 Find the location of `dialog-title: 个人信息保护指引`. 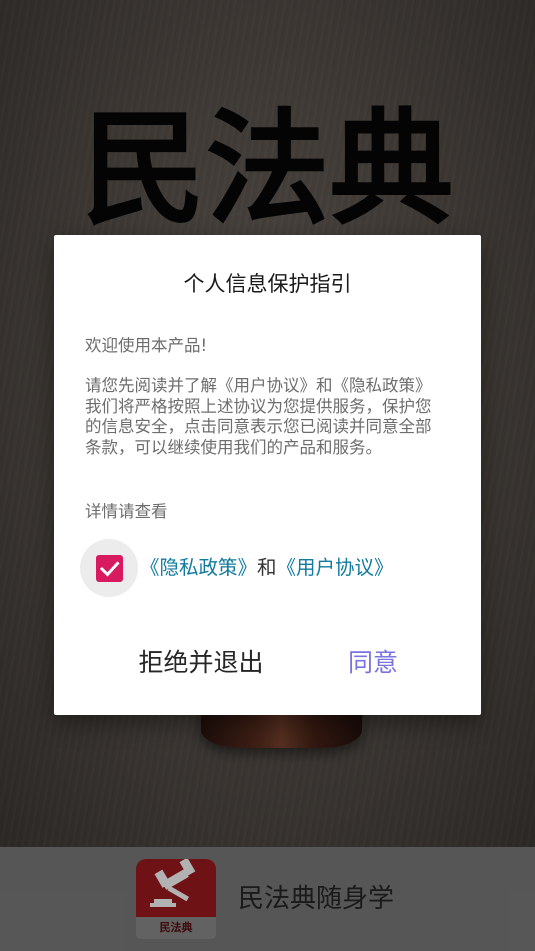

dialog-title: 个人信息保护指引 is located at coordinates (267, 284).